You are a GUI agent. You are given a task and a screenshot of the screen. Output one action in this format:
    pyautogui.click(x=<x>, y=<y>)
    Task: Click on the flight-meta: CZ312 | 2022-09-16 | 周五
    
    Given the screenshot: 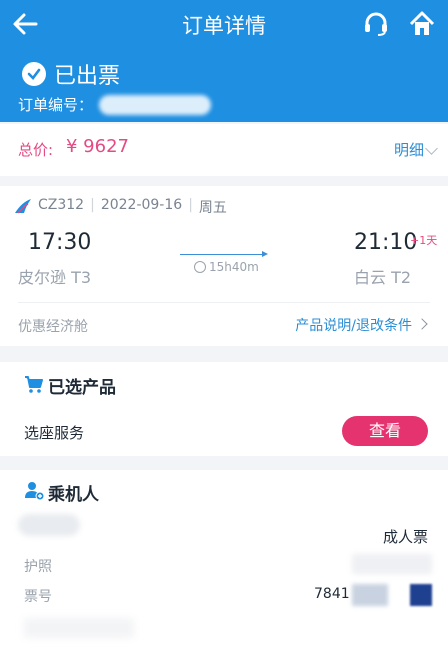 What is the action you would take?
    pyautogui.click(x=132, y=207)
    